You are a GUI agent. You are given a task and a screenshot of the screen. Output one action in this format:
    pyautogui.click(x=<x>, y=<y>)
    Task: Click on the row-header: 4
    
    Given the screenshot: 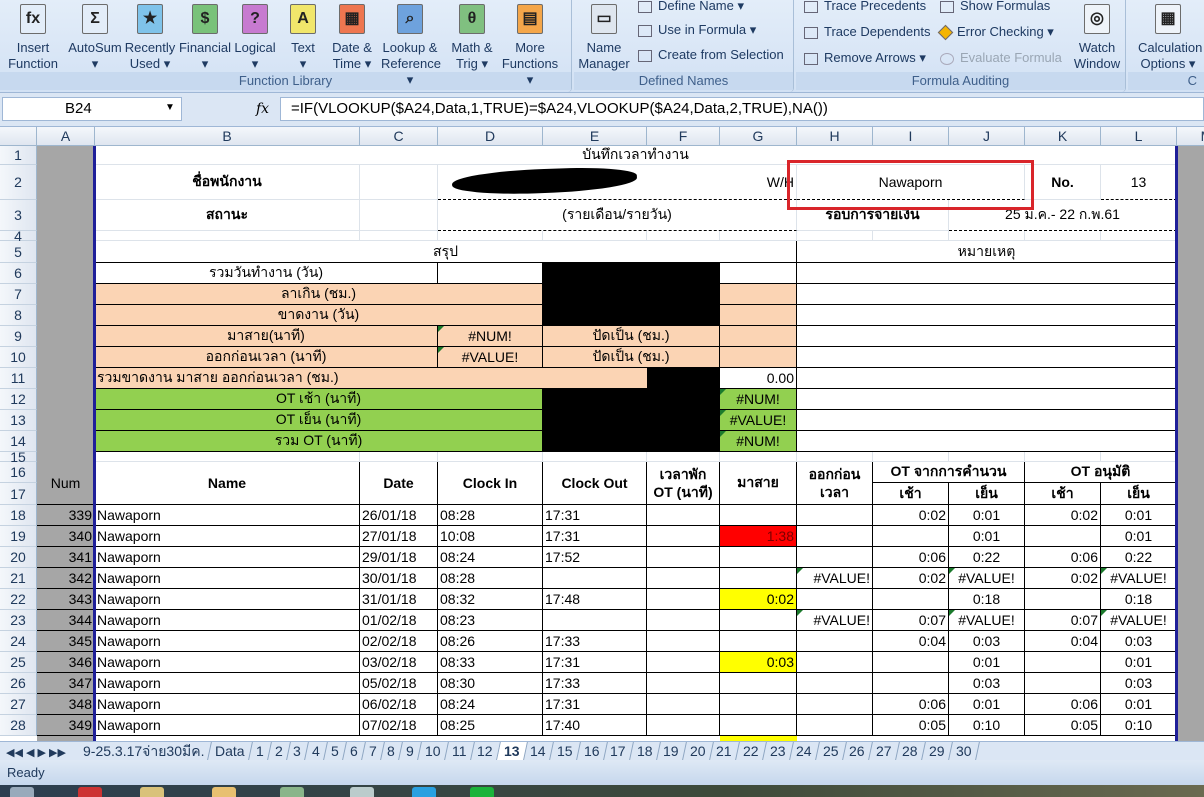 What is the action you would take?
    pyautogui.click(x=18, y=236)
    